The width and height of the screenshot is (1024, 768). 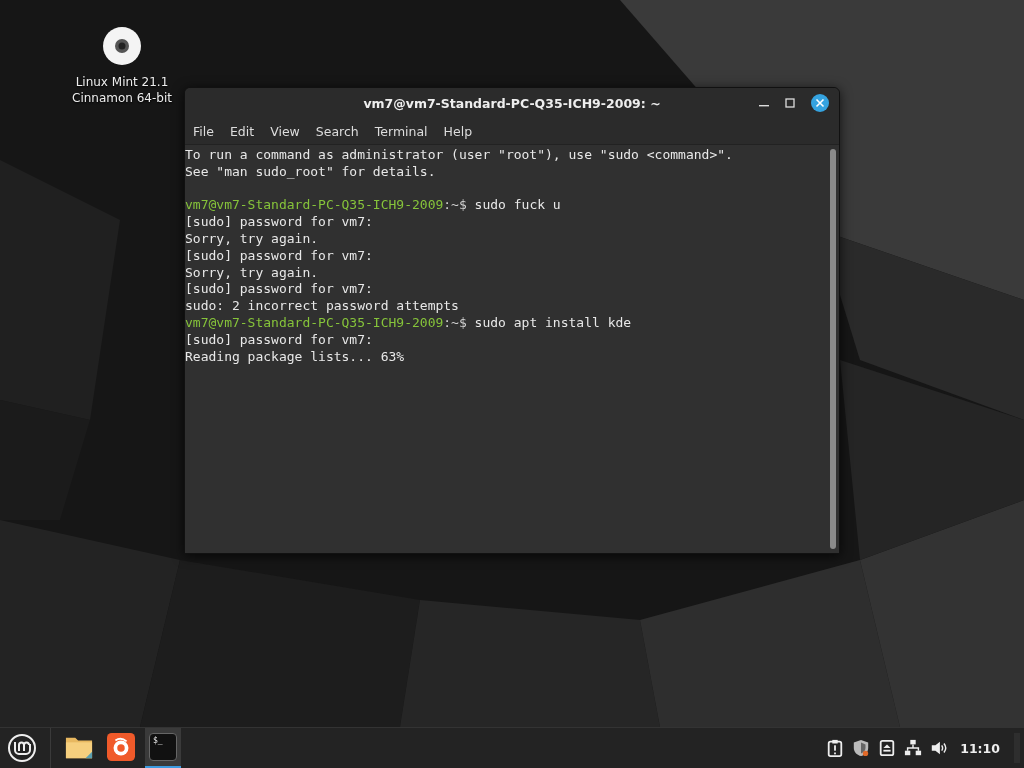 What do you see at coordinates (820, 103) in the screenshot?
I see `close-icon` at bounding box center [820, 103].